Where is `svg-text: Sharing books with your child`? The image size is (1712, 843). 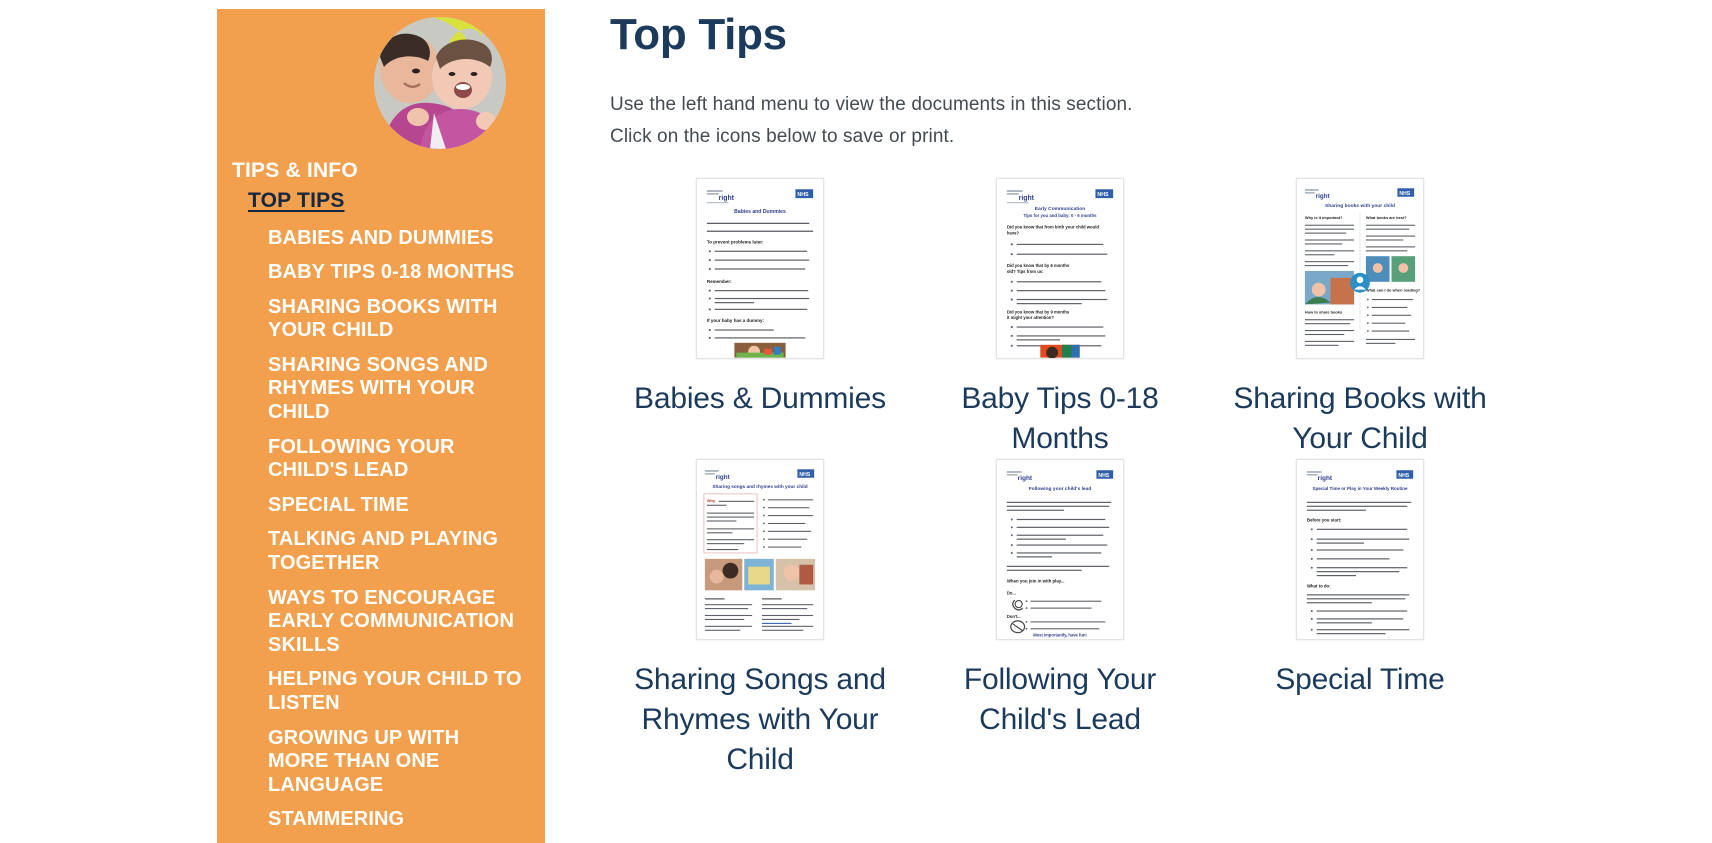
svg-text: Sharing books with your child is located at coordinates (1360, 206).